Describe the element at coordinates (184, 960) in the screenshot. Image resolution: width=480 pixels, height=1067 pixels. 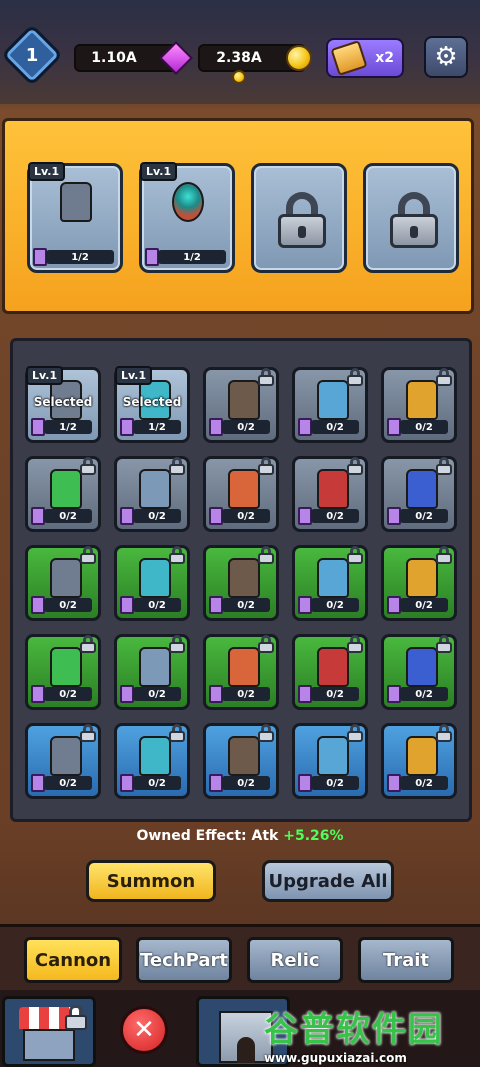
I see `tab-techpart: TechPart` at that location.